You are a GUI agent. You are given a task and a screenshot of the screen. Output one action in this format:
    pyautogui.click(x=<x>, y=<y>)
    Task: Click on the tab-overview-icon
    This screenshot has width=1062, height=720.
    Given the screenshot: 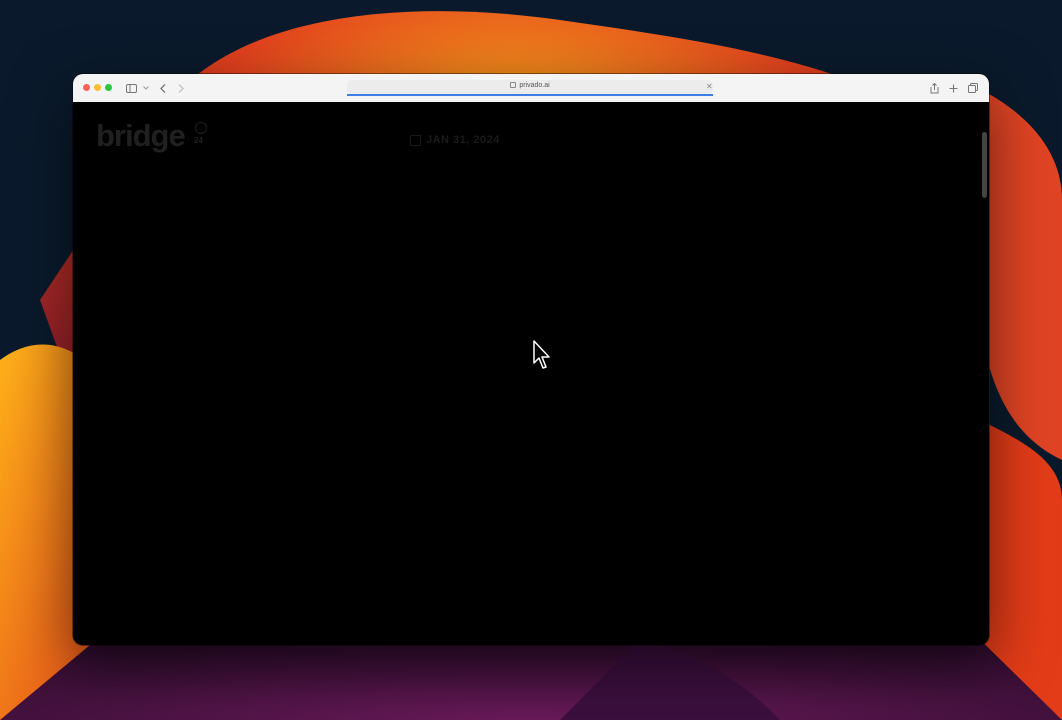 What is the action you would take?
    pyautogui.click(x=973, y=88)
    